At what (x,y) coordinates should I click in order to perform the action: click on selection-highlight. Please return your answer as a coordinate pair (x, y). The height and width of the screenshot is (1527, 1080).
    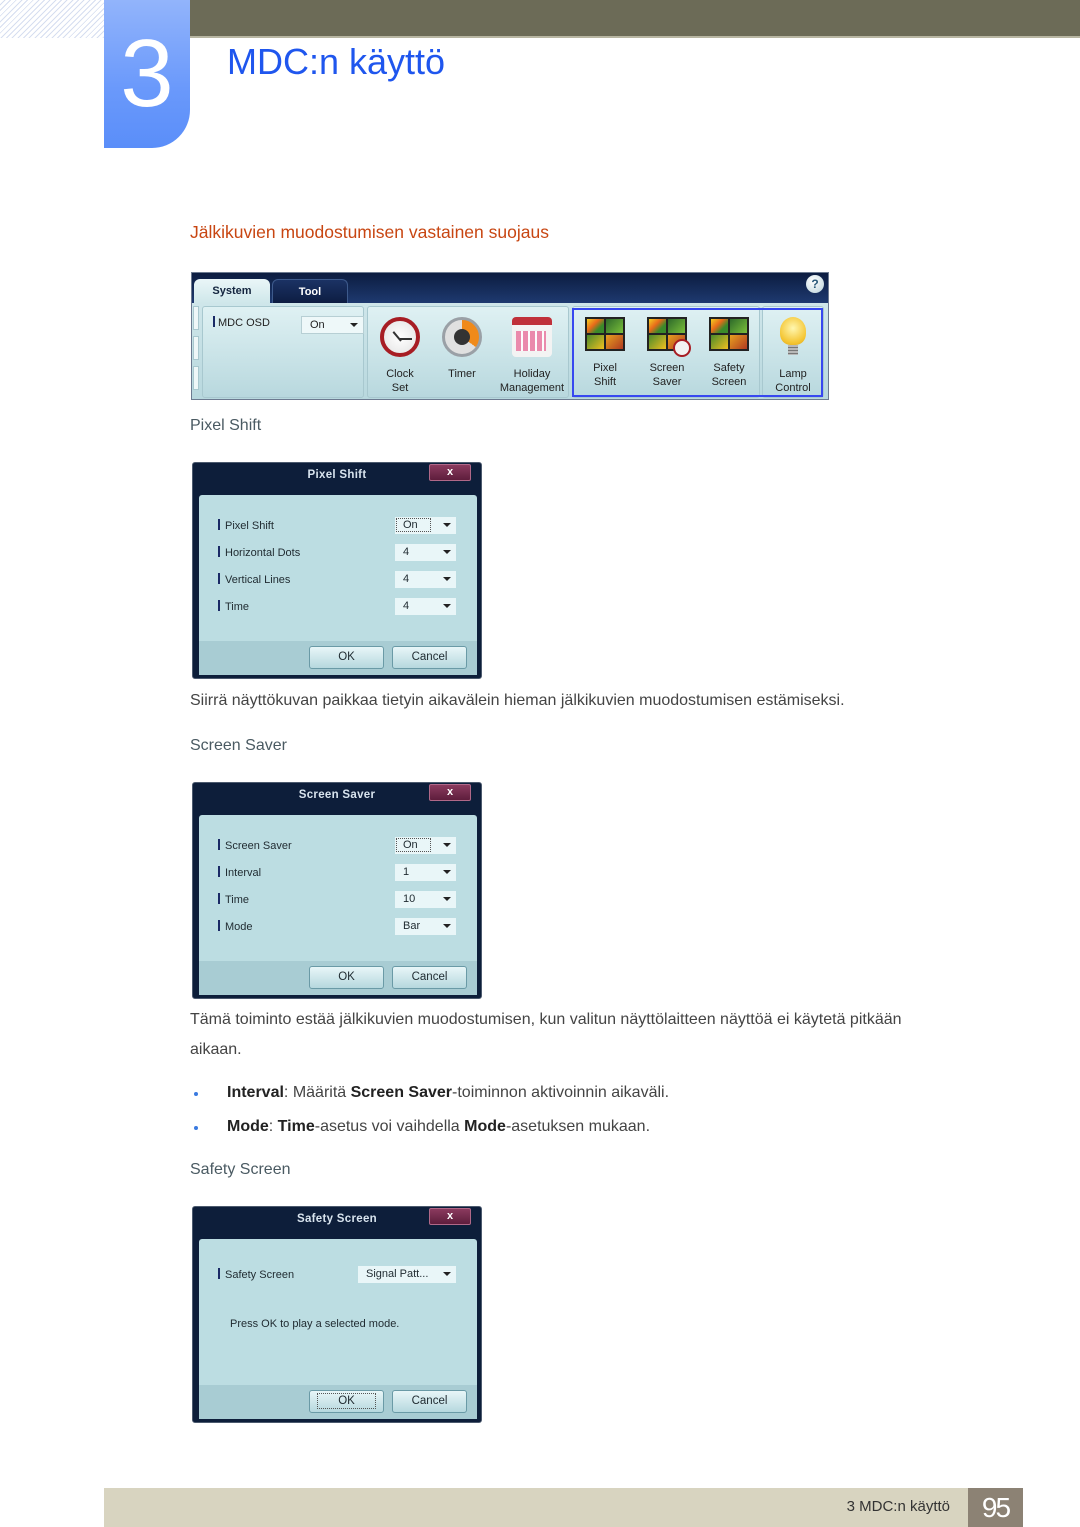
    Looking at the image, I should click on (697, 352).